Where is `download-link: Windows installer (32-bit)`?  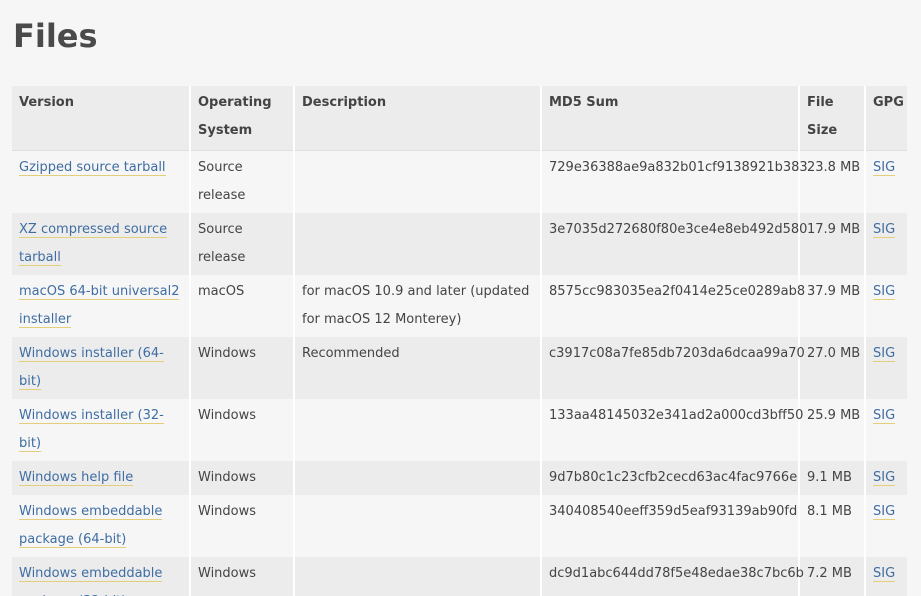 download-link: Windows installer (32-bit) is located at coordinates (91, 430).